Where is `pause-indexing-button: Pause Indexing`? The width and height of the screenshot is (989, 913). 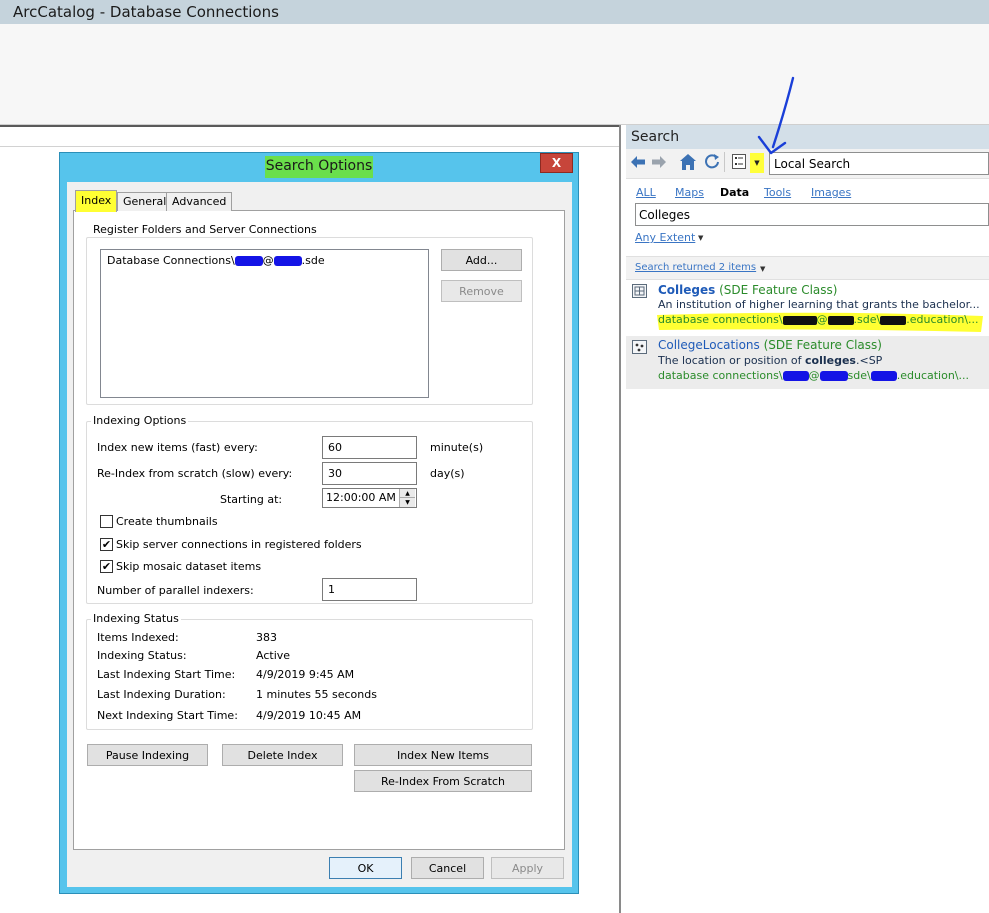 pause-indexing-button: Pause Indexing is located at coordinates (147, 755).